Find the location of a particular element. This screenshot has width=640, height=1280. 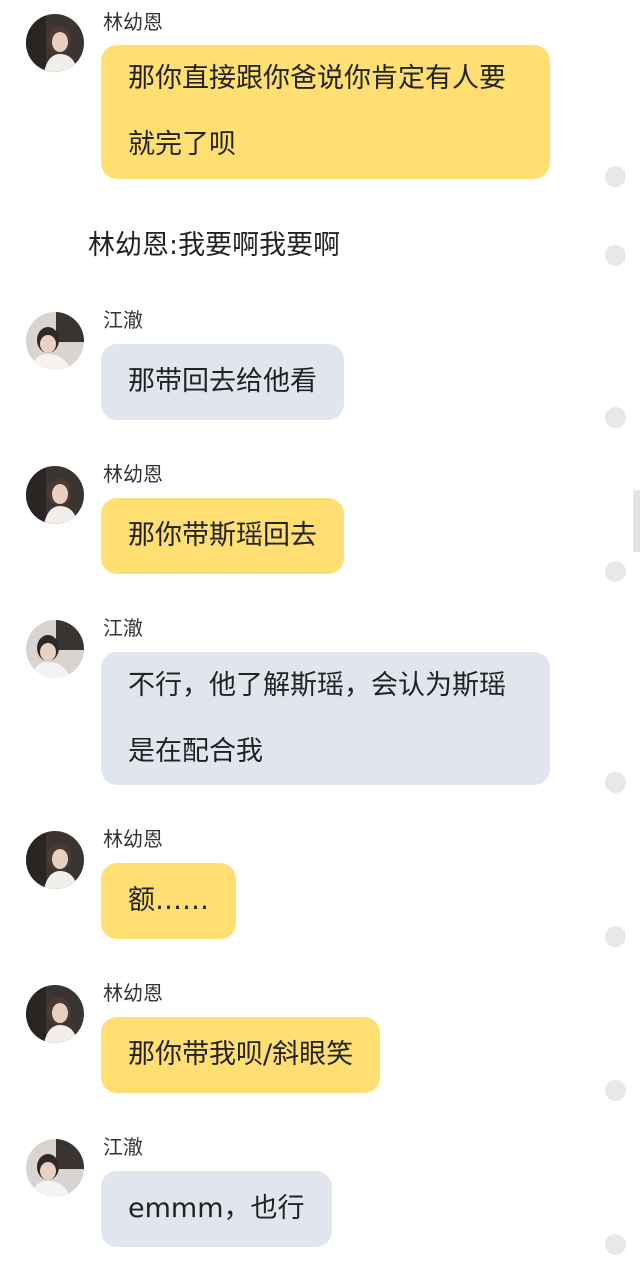

message-bubble: 那你带斯瑶回去 is located at coordinates (222, 536).